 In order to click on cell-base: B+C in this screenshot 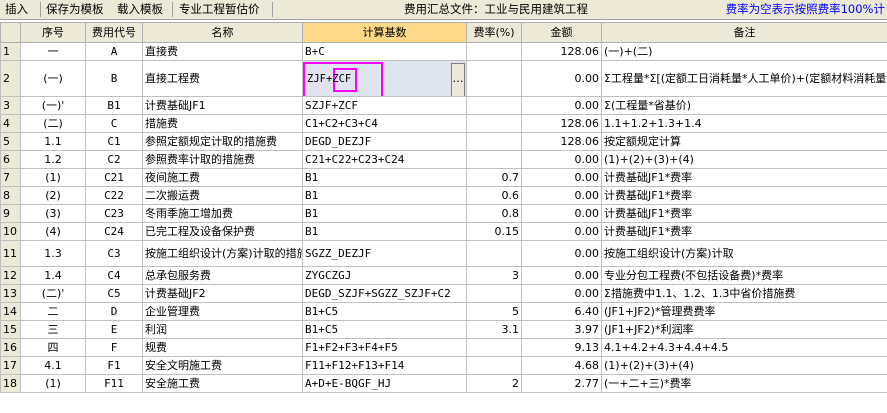, I will do `click(384, 51)`.